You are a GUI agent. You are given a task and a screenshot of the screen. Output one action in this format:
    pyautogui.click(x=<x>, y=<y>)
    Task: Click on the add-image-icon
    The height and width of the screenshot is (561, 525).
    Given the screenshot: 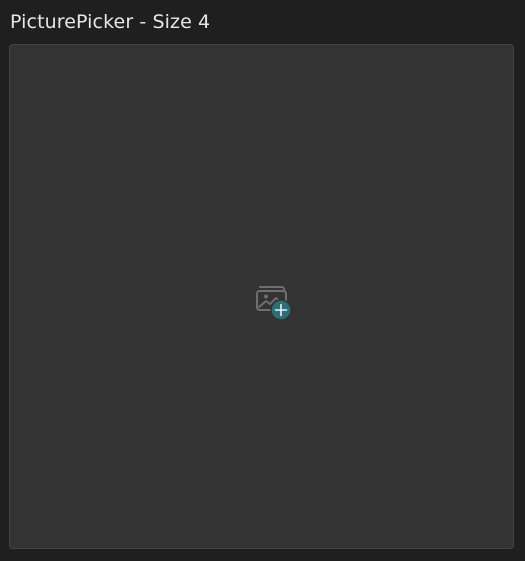 What is the action you would take?
    pyautogui.click(x=270, y=302)
    